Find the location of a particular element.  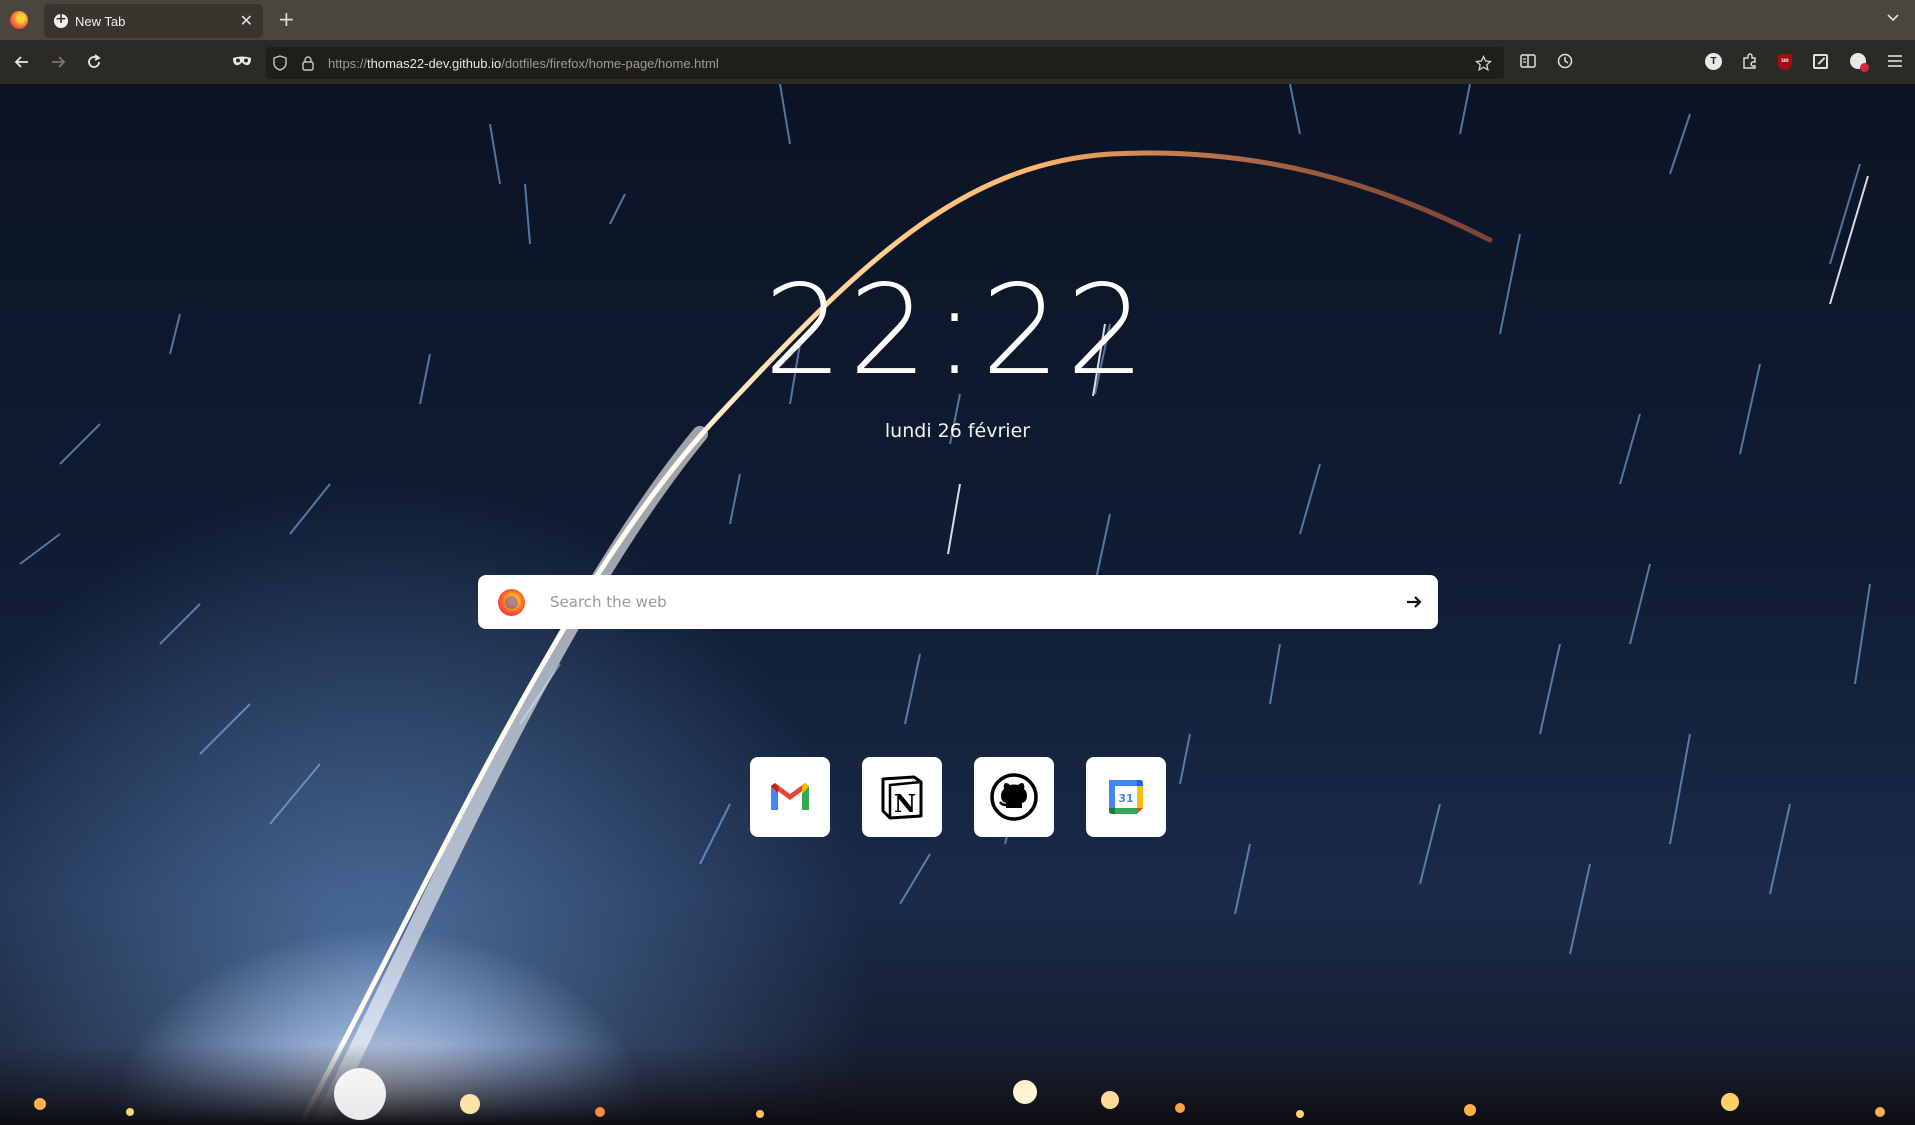

svg-text: N is located at coordinates (905, 803).